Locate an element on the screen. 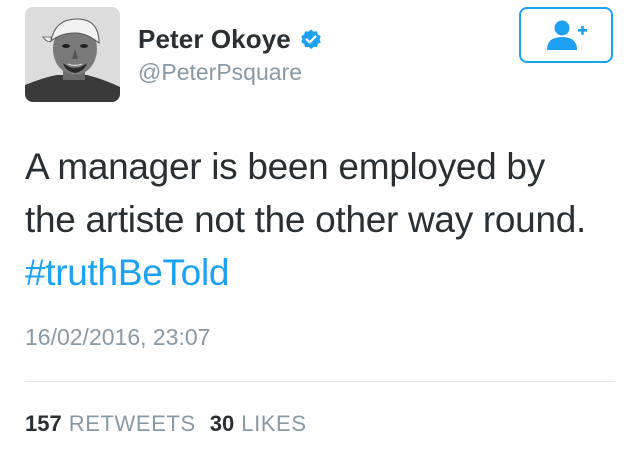 The height and width of the screenshot is (449, 640). likes-label: LIKES is located at coordinates (274, 423).